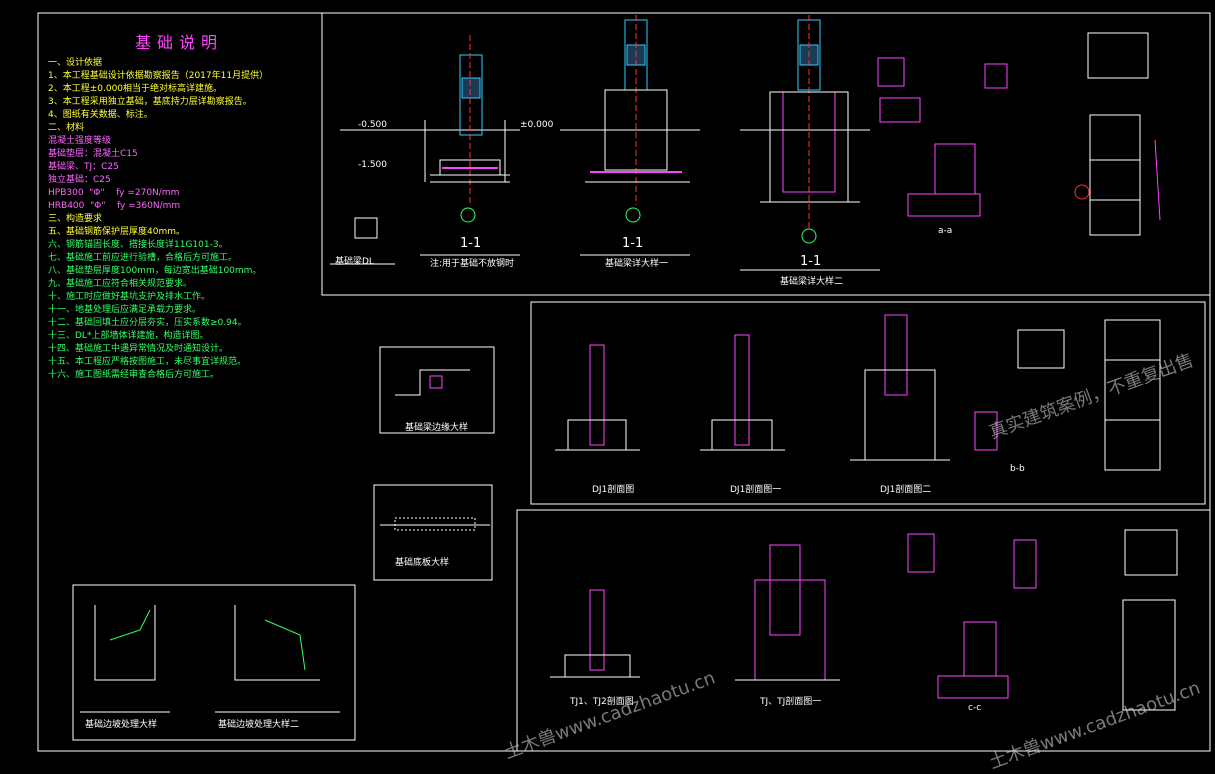 The height and width of the screenshot is (774, 1215). I want to click on notes-mat: 基础垫层：混凝土C15, so click(93, 154).